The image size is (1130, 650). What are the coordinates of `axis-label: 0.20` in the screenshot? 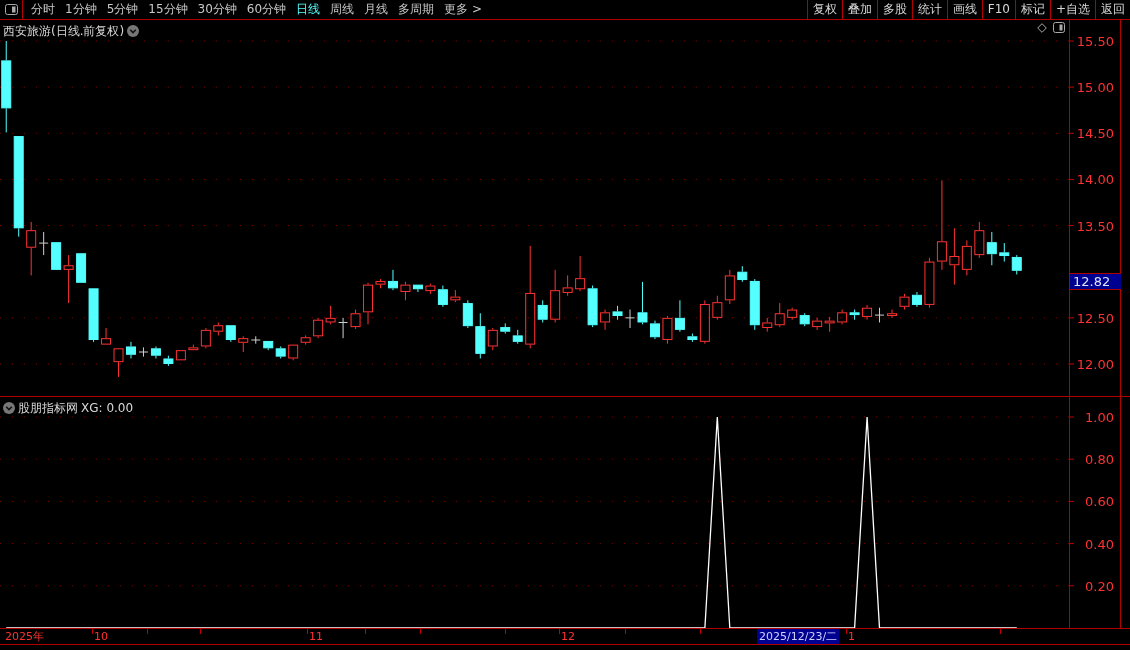 It's located at (1099, 586).